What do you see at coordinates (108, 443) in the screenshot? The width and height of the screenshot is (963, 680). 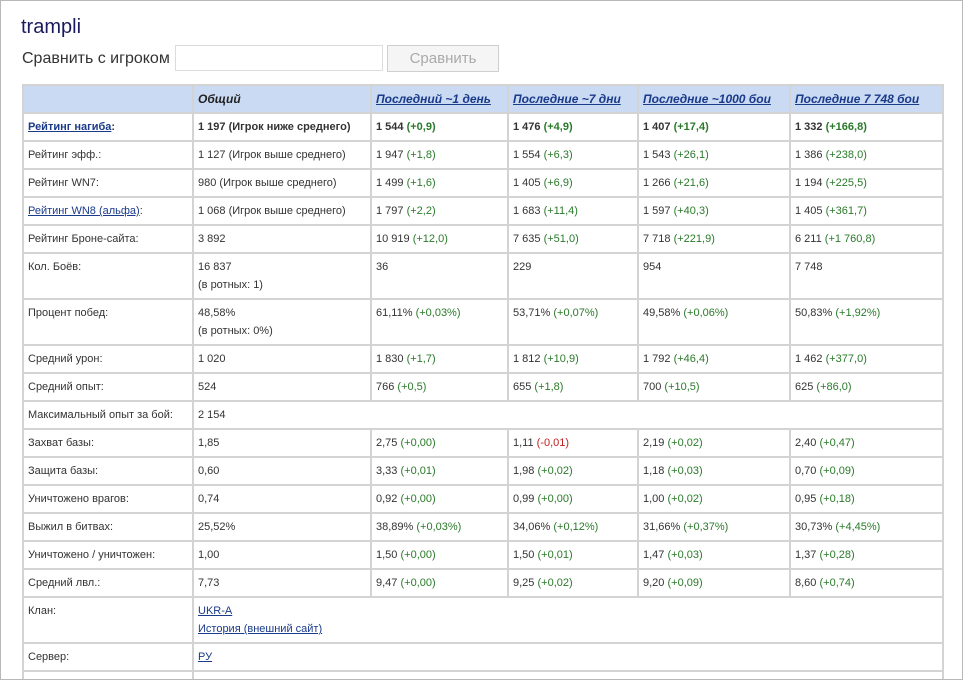 I see `row-label-cell: Захват базы:` at bounding box center [108, 443].